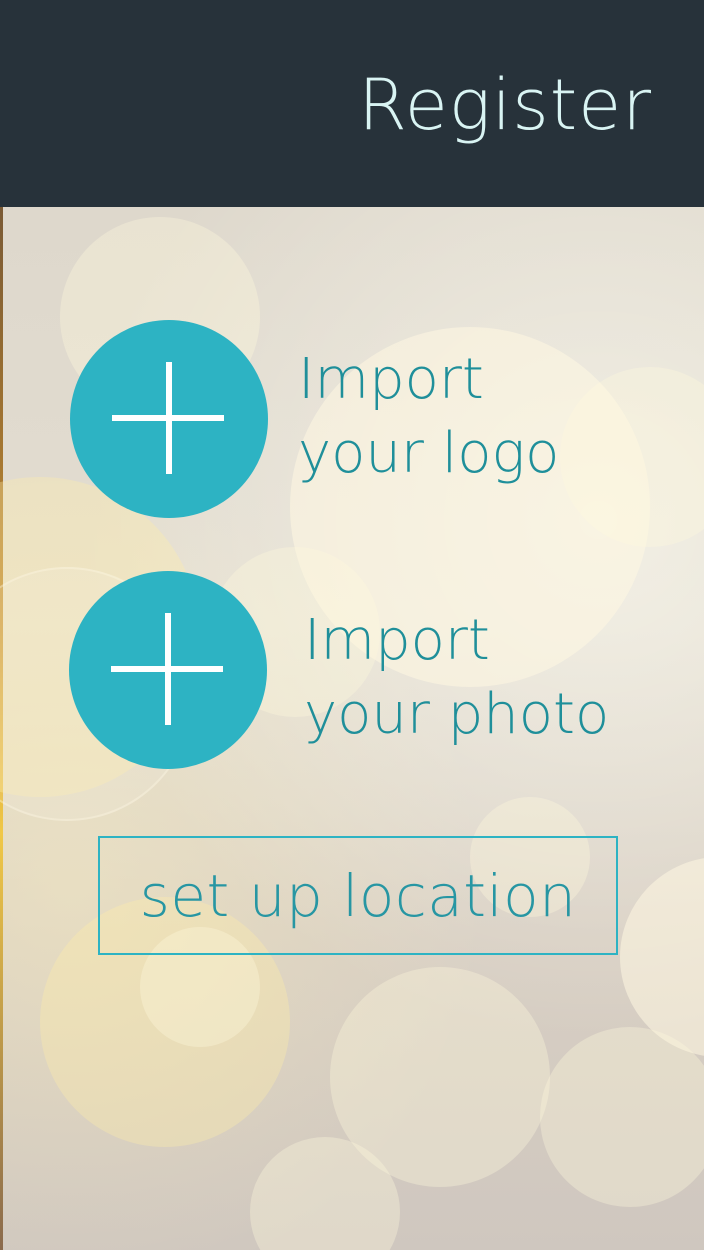  Describe the element at coordinates (428, 417) in the screenshot. I see `import-logo-label: Import your logo` at that location.